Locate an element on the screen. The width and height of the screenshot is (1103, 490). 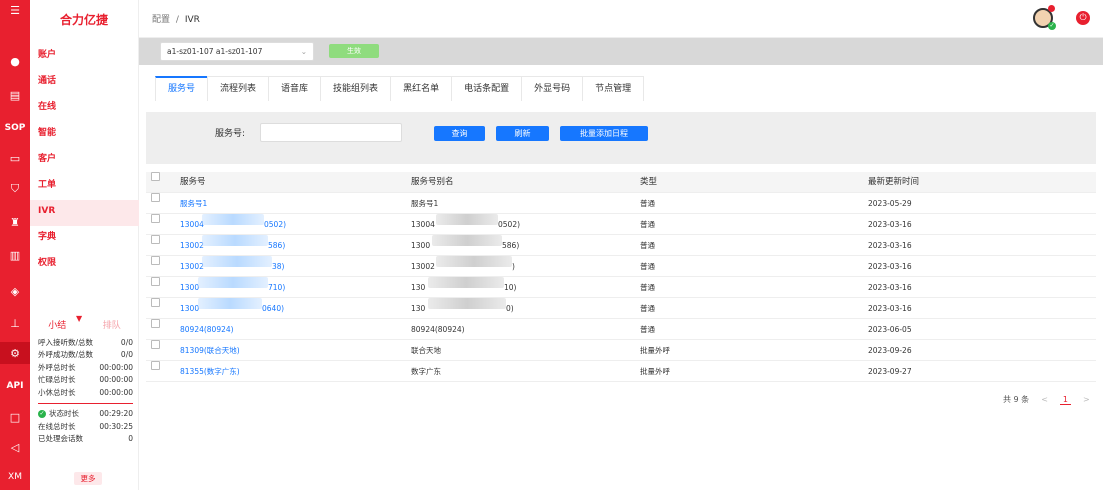
sidebar-item-call: 通话 is located at coordinates (84, 83).